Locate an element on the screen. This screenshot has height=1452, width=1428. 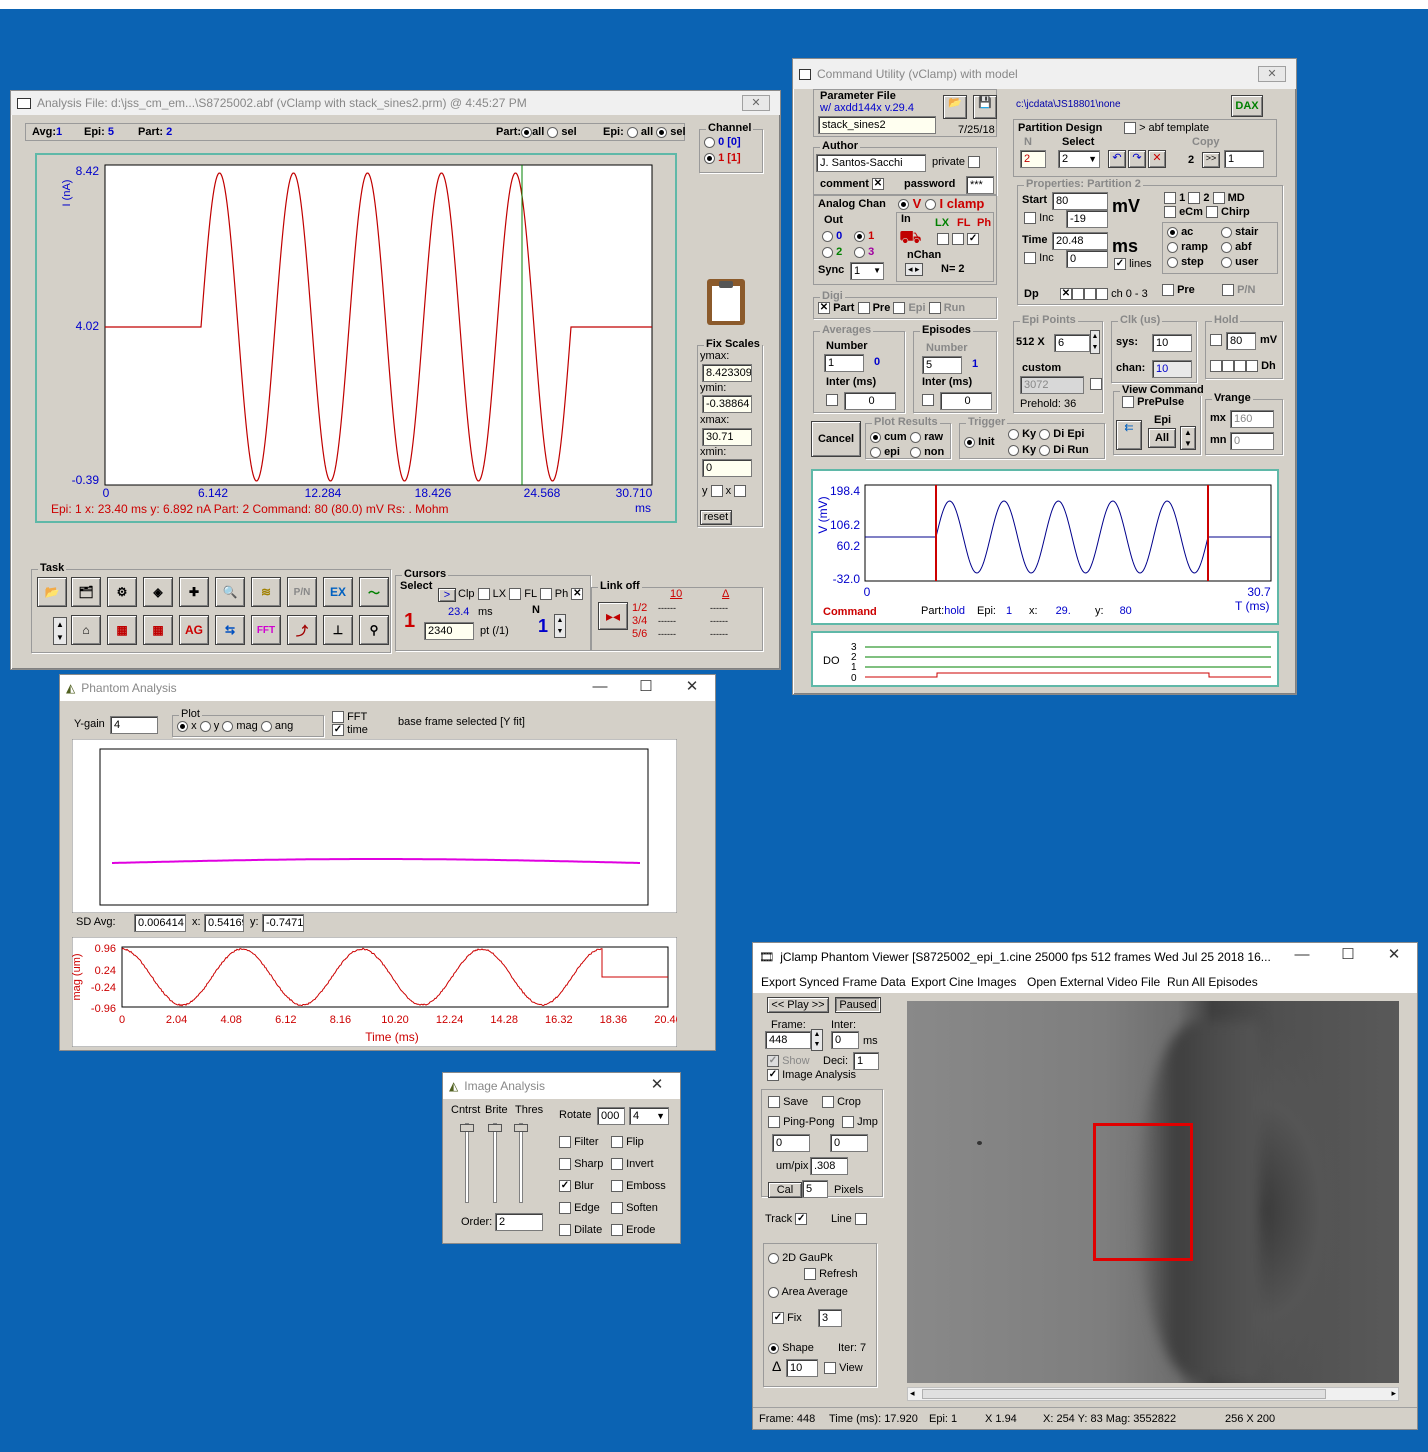
digi-part-checkbox: ✕ is located at coordinates (824, 308).